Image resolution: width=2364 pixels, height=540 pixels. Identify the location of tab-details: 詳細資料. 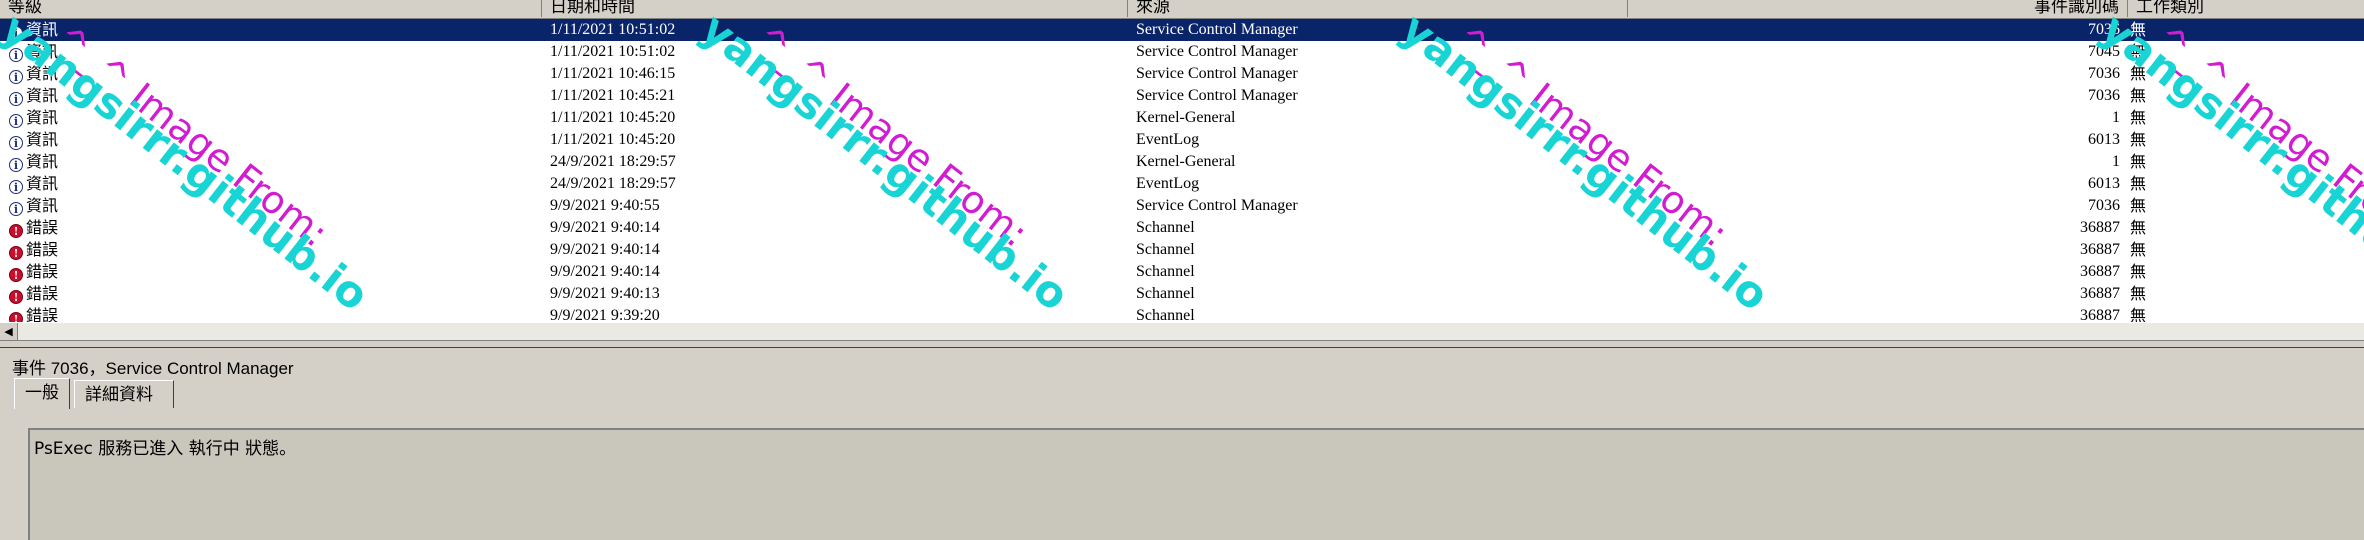
(124, 394).